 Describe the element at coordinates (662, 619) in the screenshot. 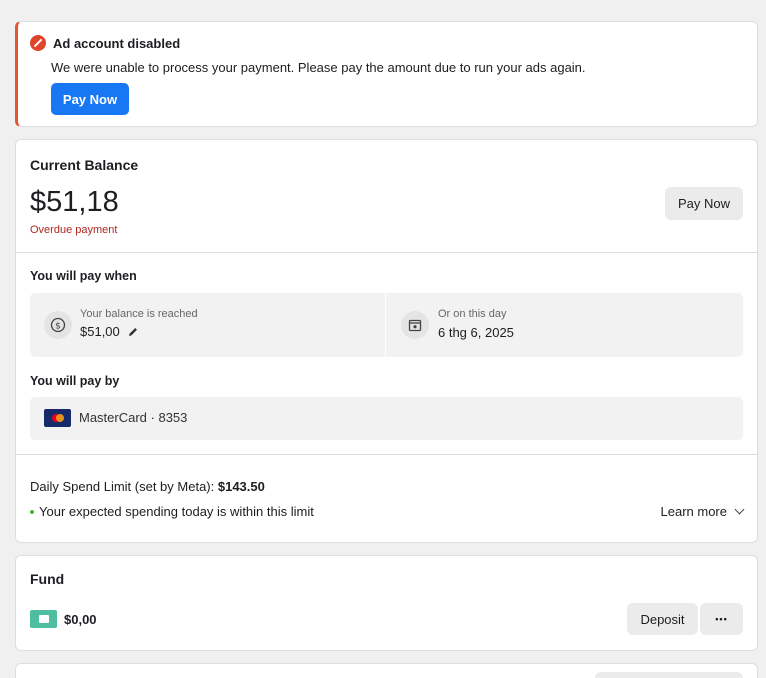

I see `deposit-button: Deposit` at that location.